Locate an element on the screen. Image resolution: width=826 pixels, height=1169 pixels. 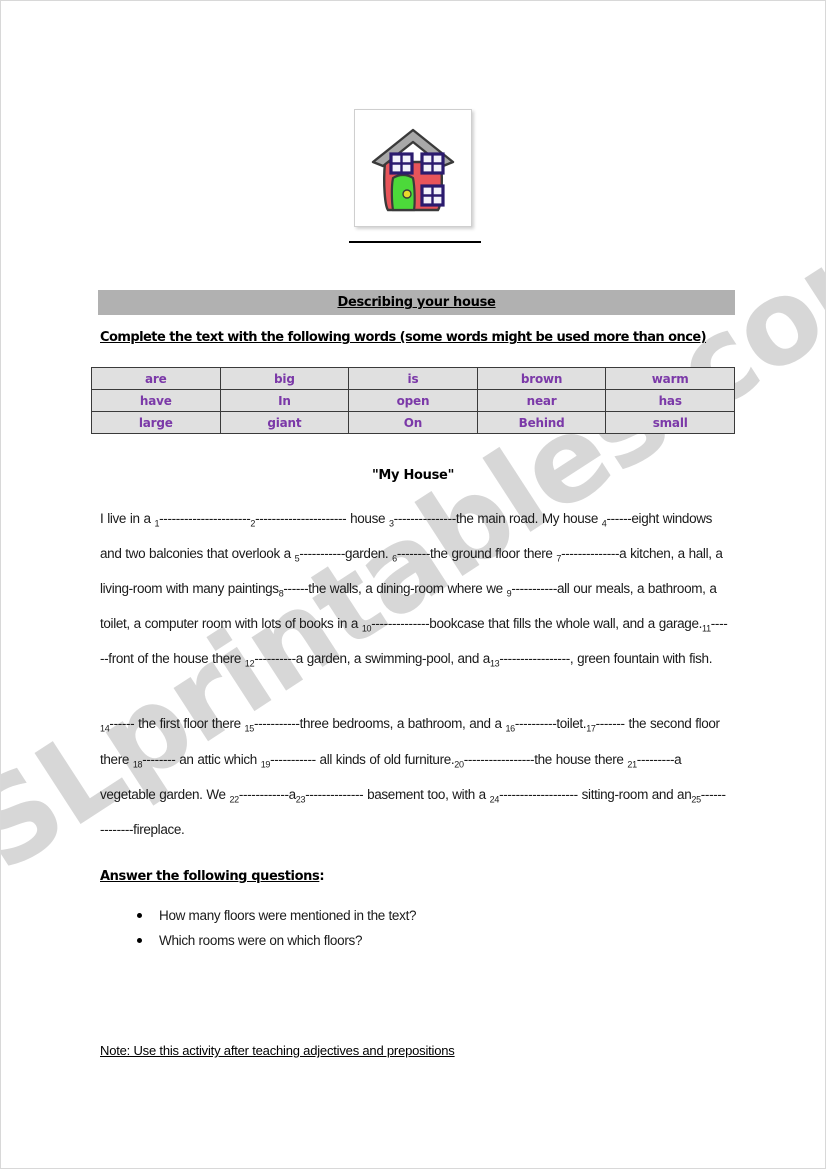
blank-number: 24 is located at coordinates (494, 799).